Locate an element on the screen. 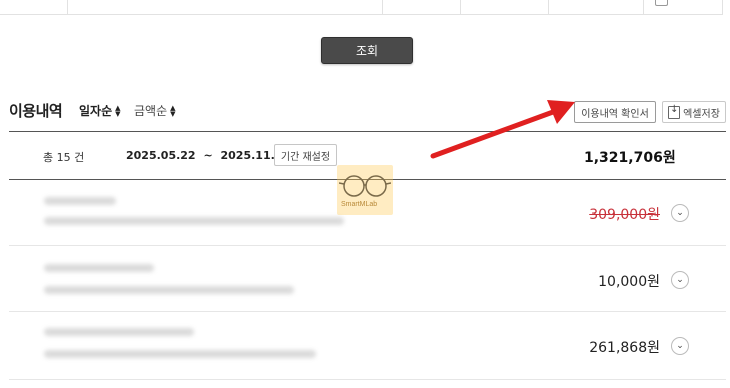 The height and width of the screenshot is (388, 730). start-date: 2025.05.22 is located at coordinates (161, 155).